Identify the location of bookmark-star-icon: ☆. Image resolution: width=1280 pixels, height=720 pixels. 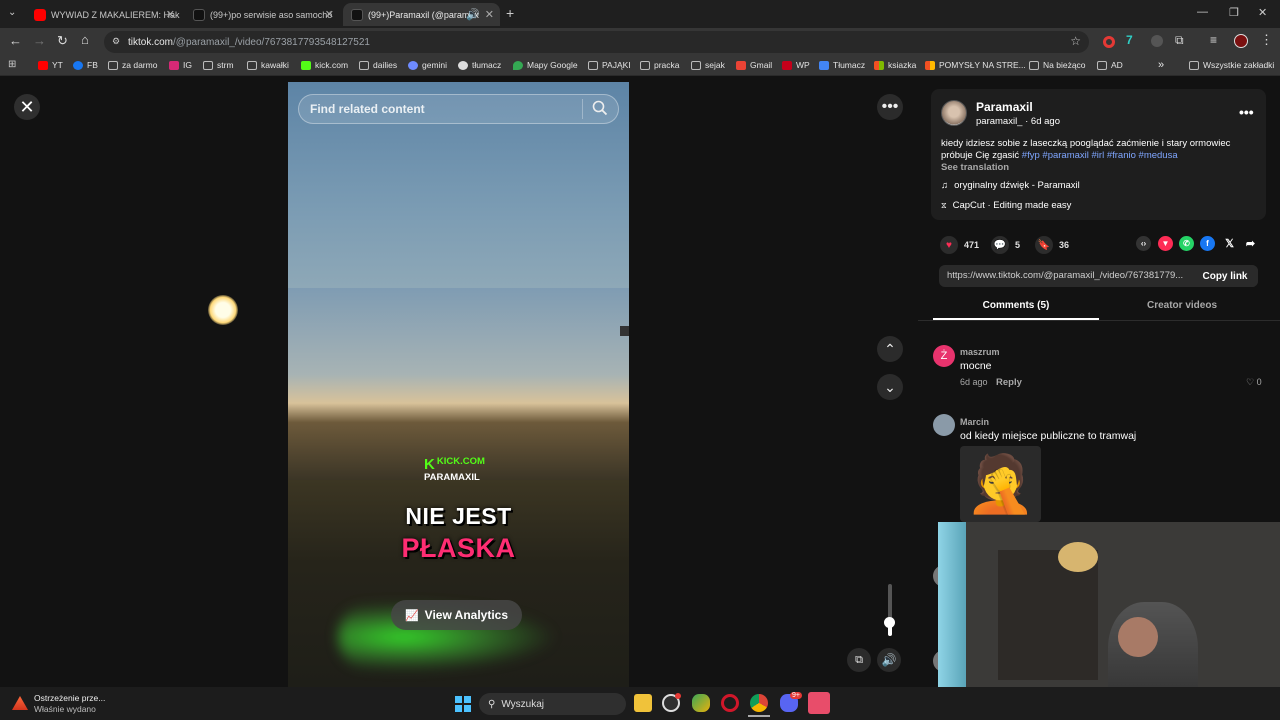
(1075, 41).